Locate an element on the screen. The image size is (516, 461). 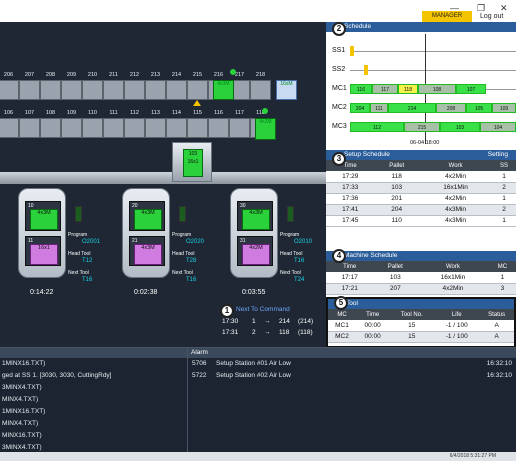
table-cell: 103 is located at coordinates (395, 278).